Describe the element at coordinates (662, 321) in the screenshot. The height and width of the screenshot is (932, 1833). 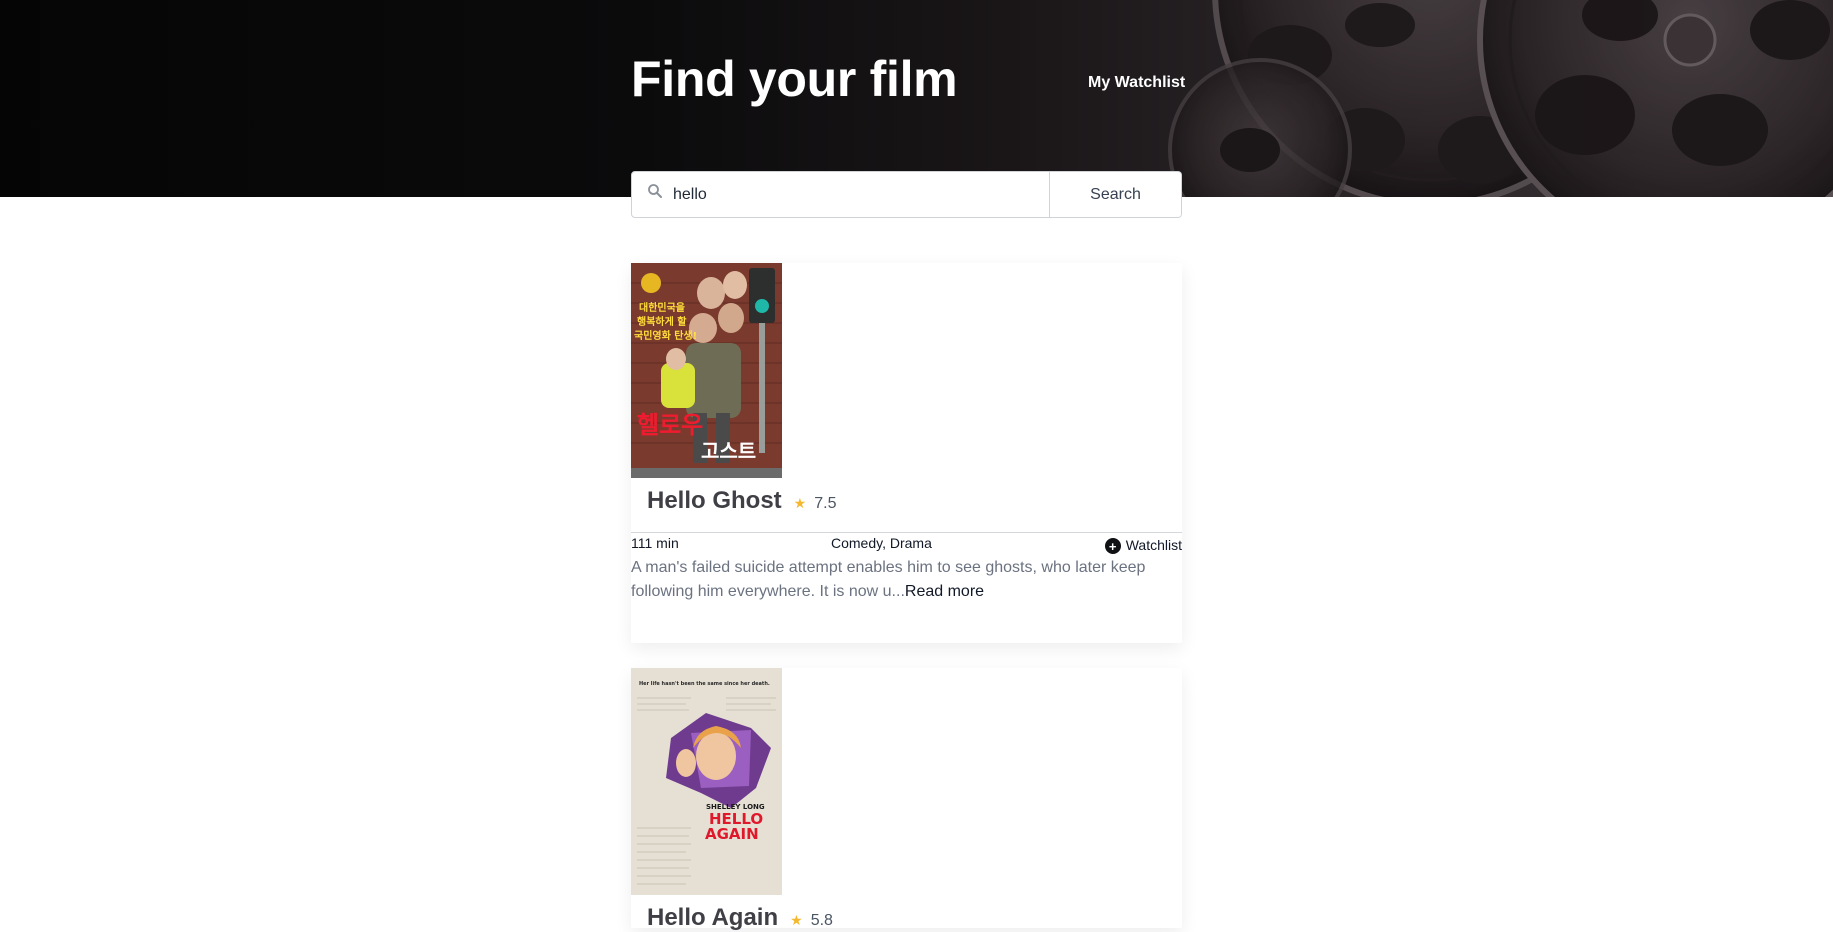
I see `poster-text: 행복하게 할` at that location.